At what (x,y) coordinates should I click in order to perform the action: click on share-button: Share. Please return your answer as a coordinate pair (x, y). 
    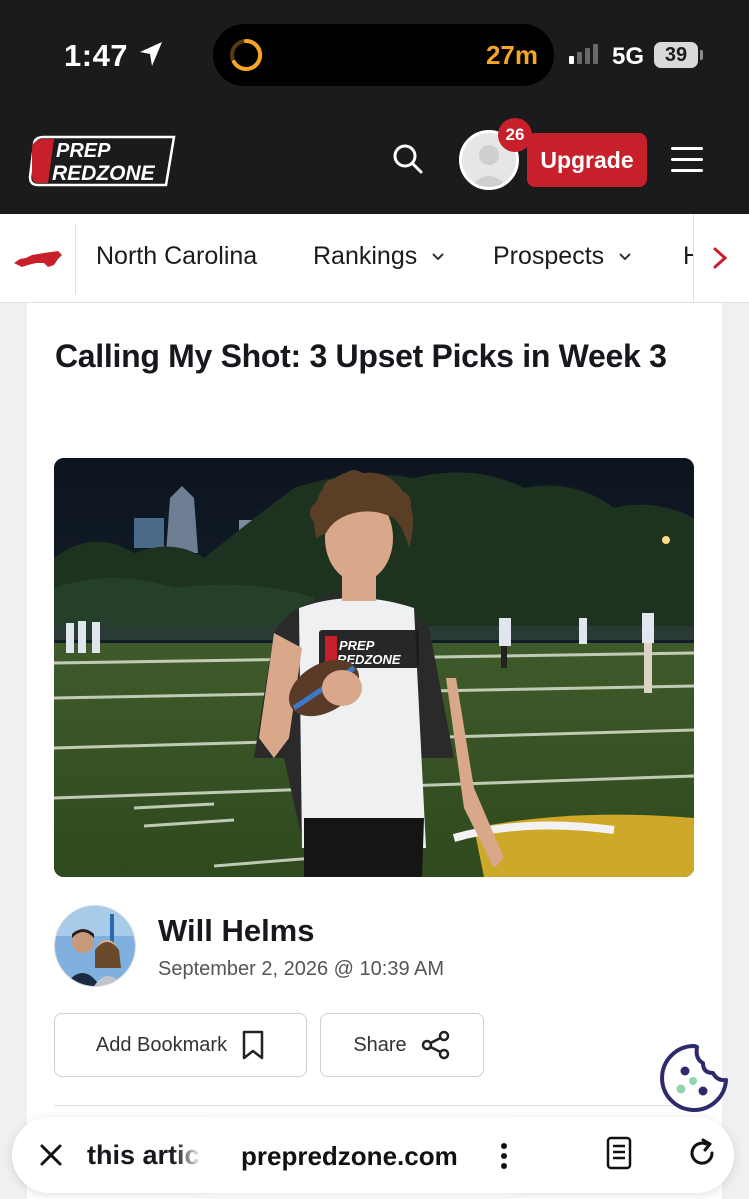
    Looking at the image, I should click on (402, 1045).